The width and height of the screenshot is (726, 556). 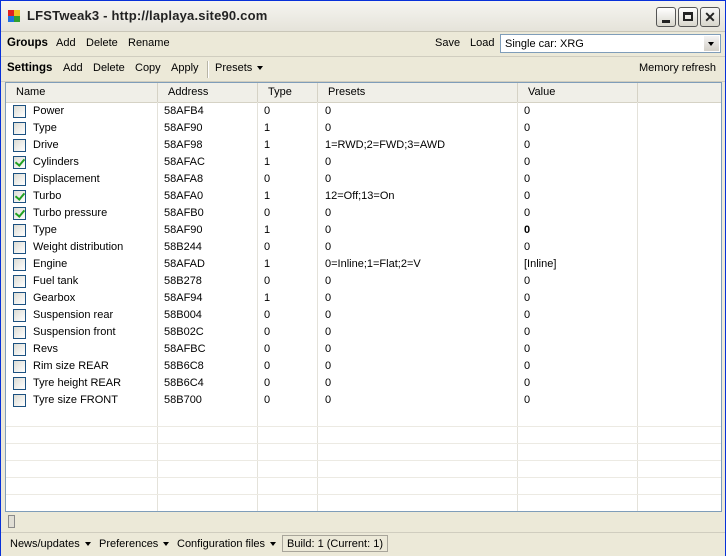 What do you see at coordinates (11, 521) in the screenshot?
I see `scrollbar-thumb` at bounding box center [11, 521].